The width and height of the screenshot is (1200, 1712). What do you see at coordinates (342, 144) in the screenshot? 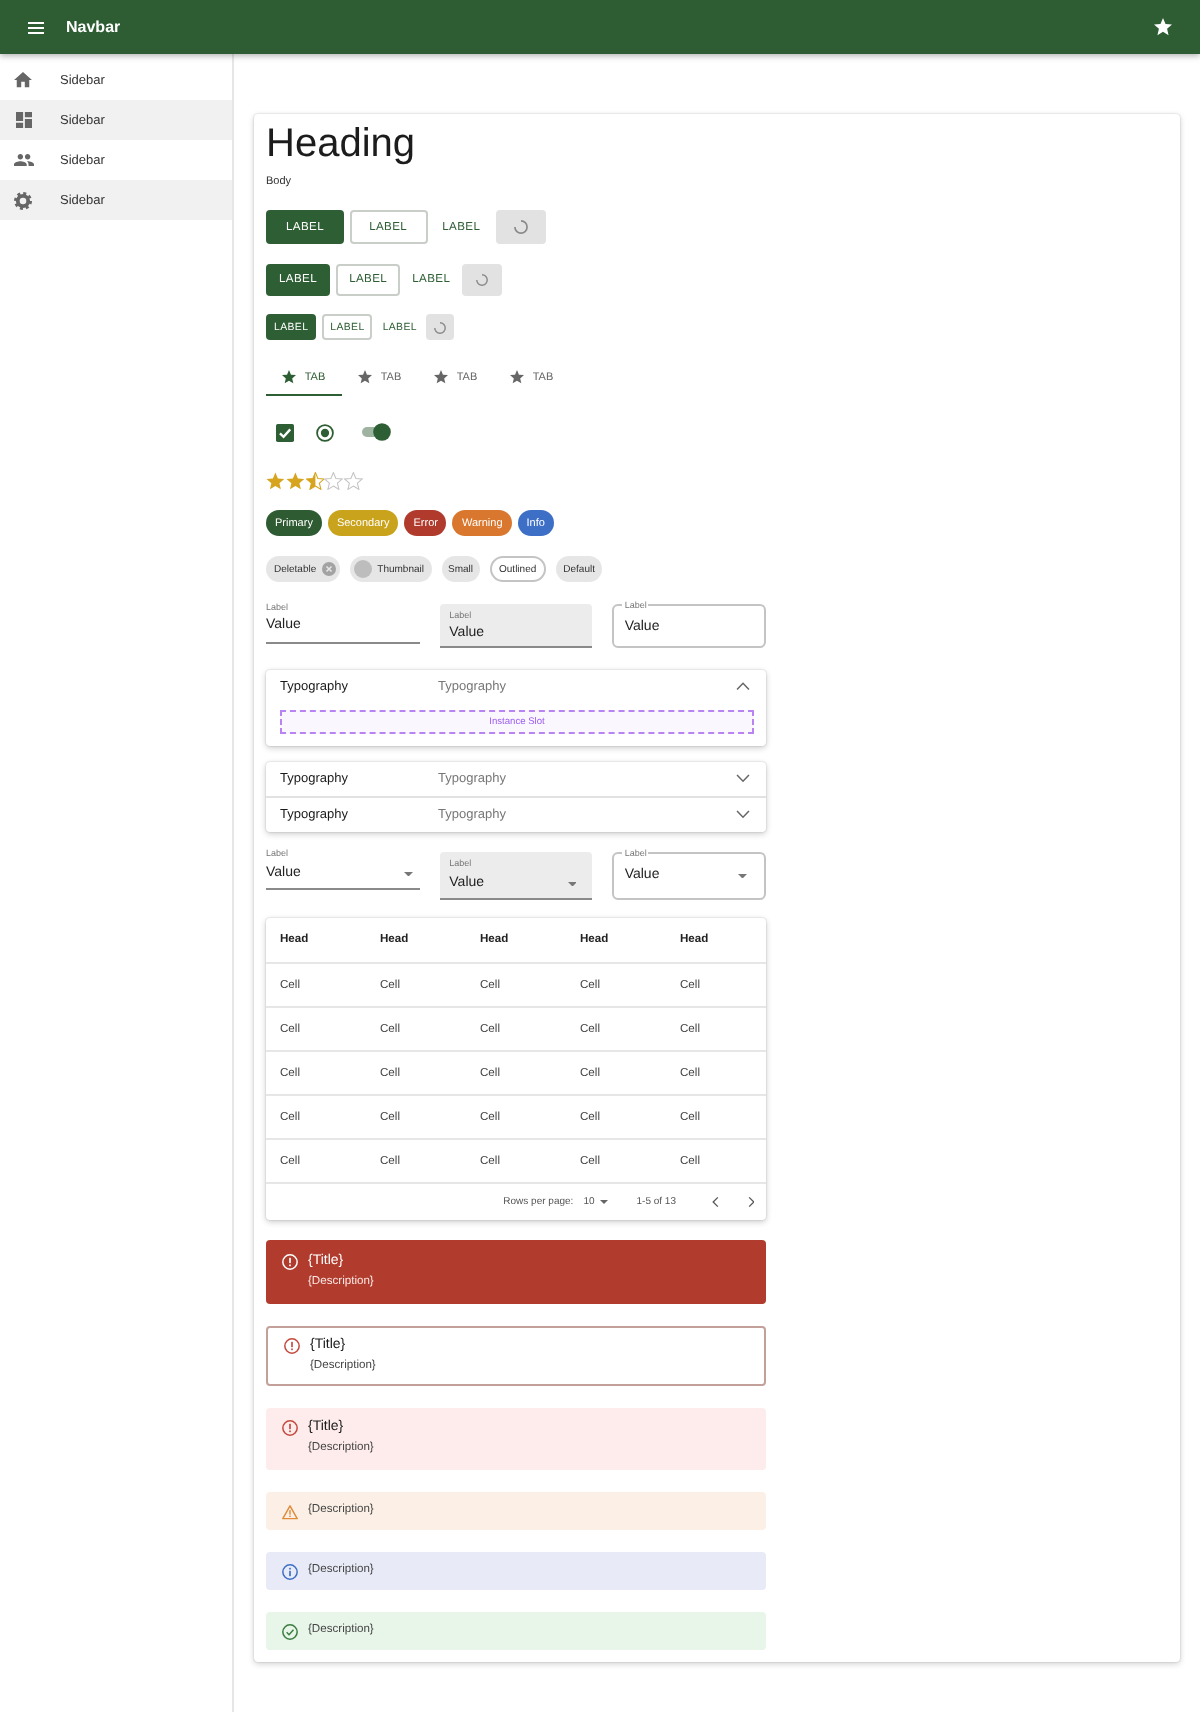
I see `heading: Heading` at bounding box center [342, 144].